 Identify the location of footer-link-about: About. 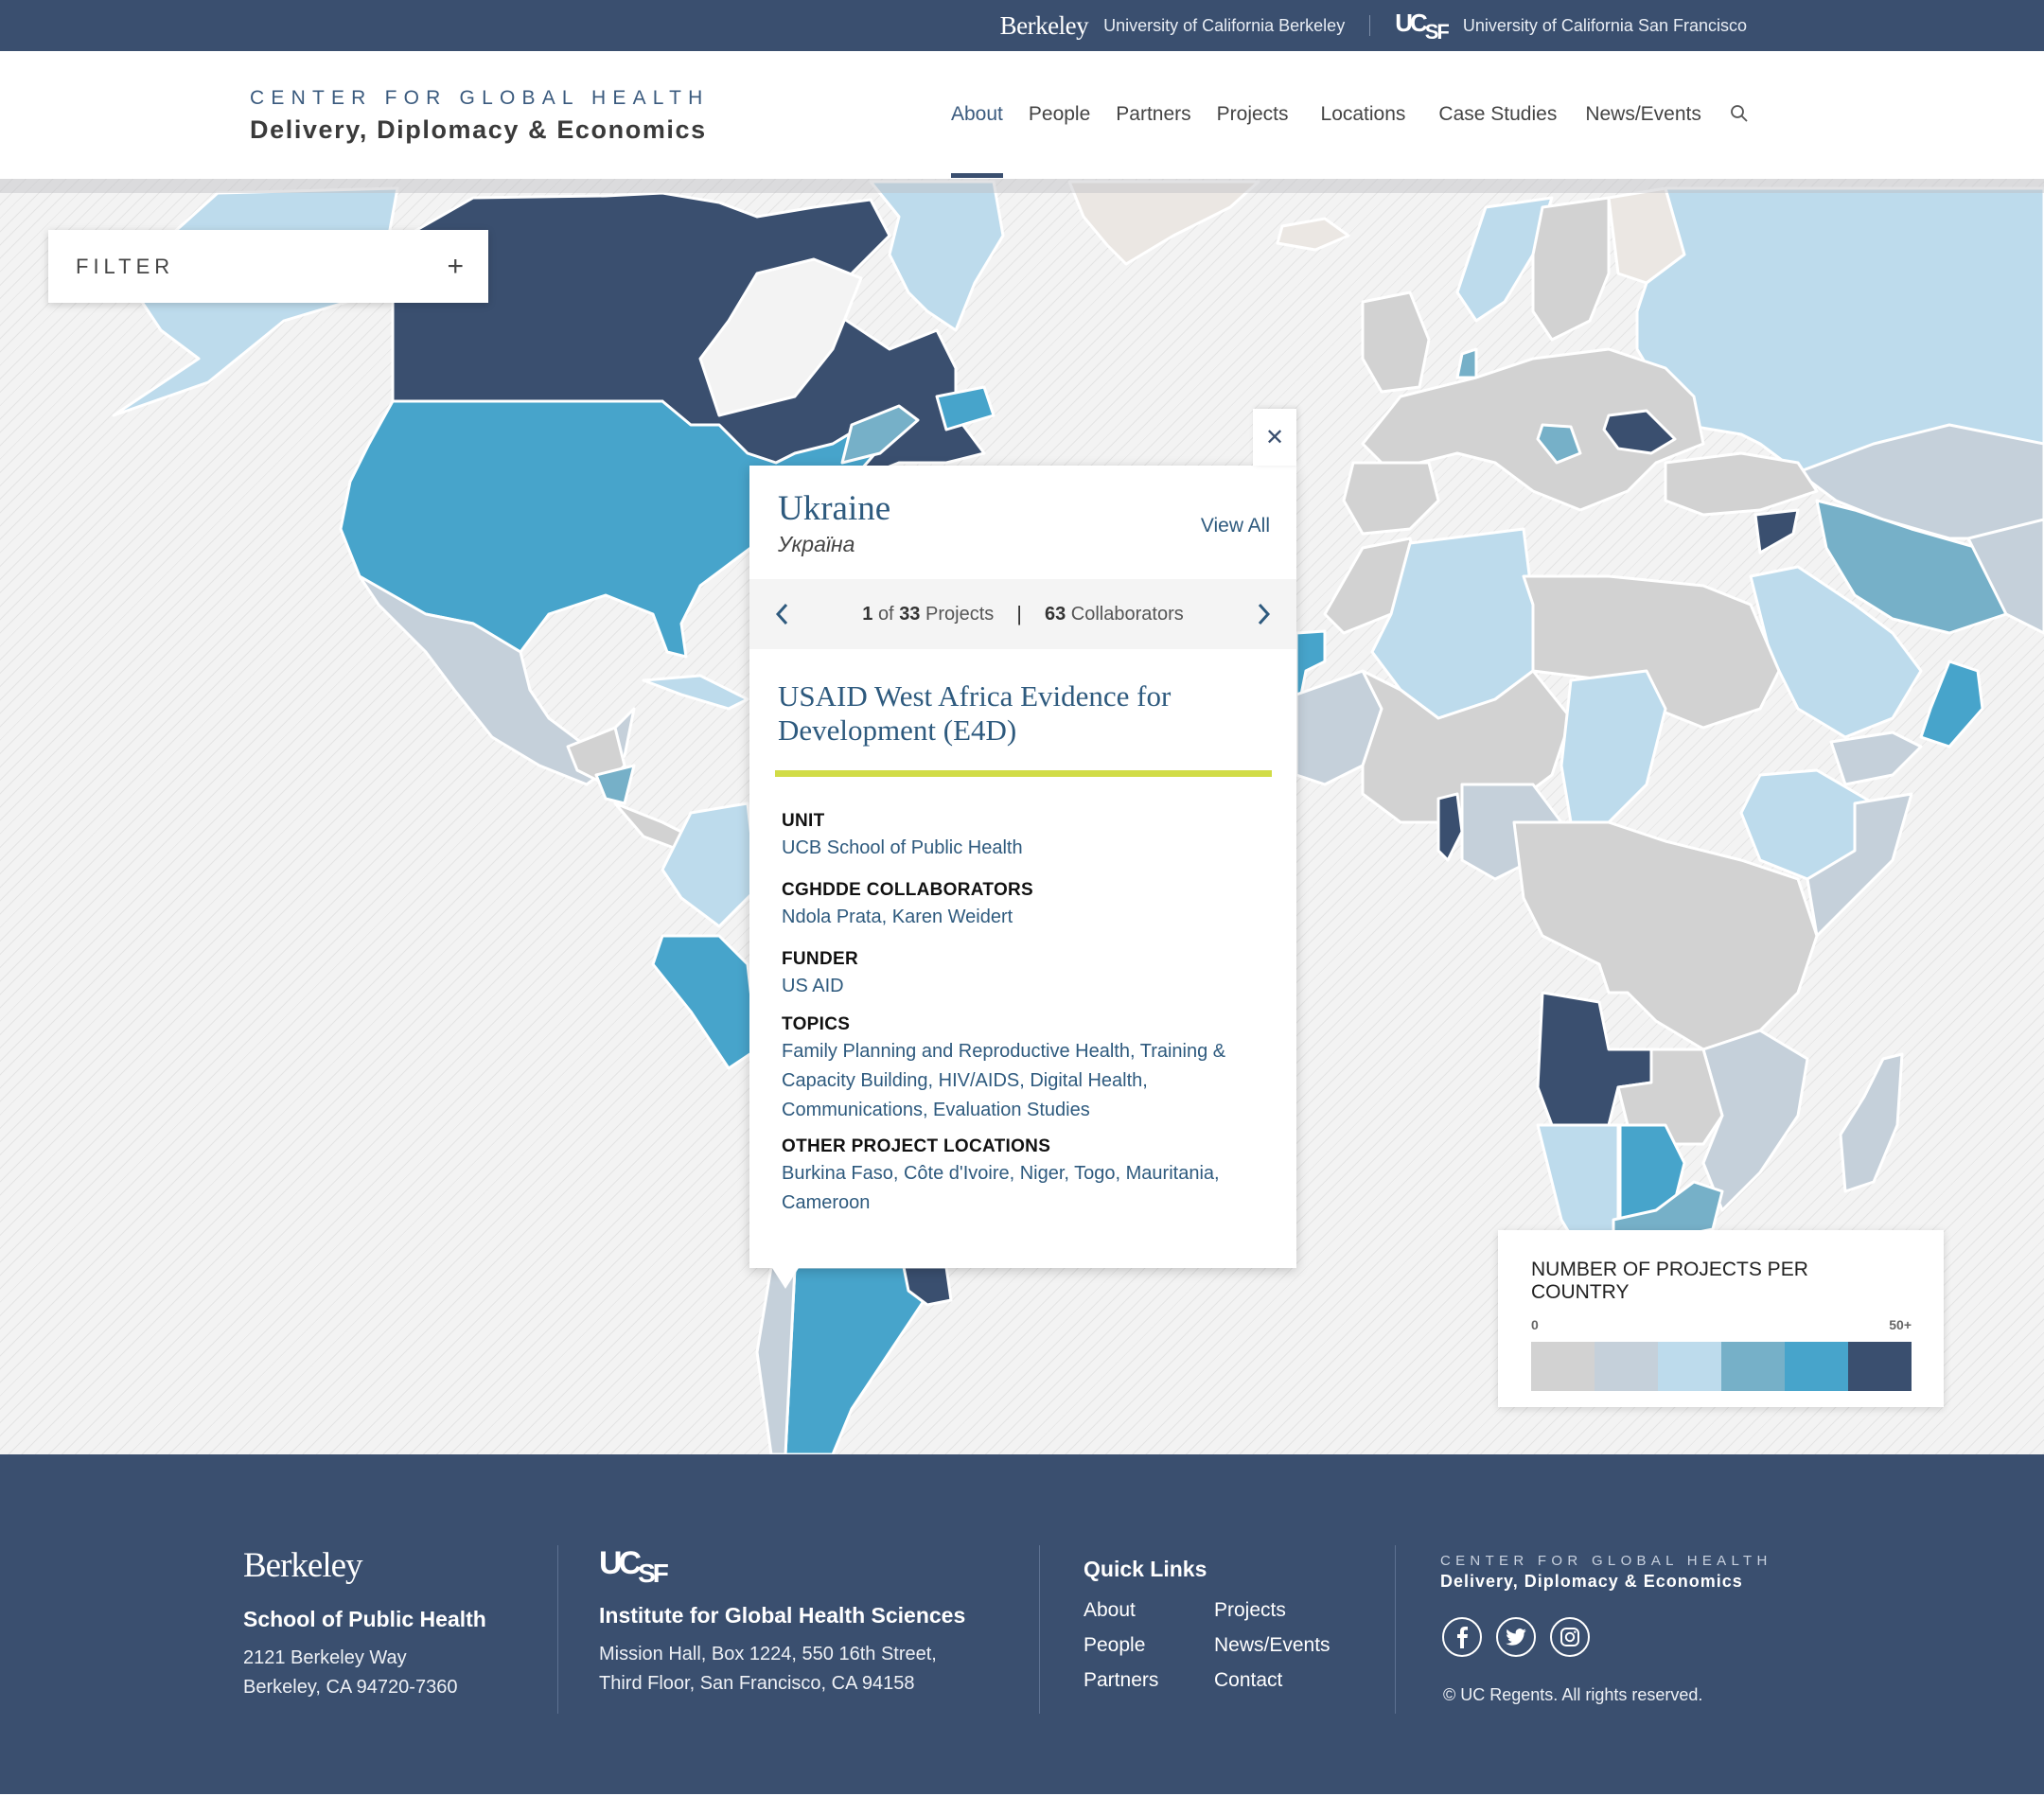
(1149, 1611).